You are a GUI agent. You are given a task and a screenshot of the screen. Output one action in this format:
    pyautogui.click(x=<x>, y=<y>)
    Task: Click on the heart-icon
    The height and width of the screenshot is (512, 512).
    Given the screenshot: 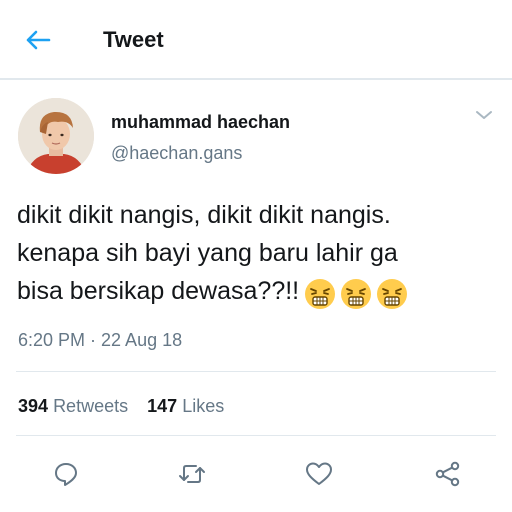 What is the action you would take?
    pyautogui.click(x=319, y=473)
    